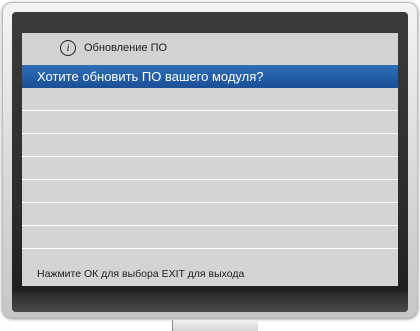  I want to click on tv-stand, so click(215, 325).